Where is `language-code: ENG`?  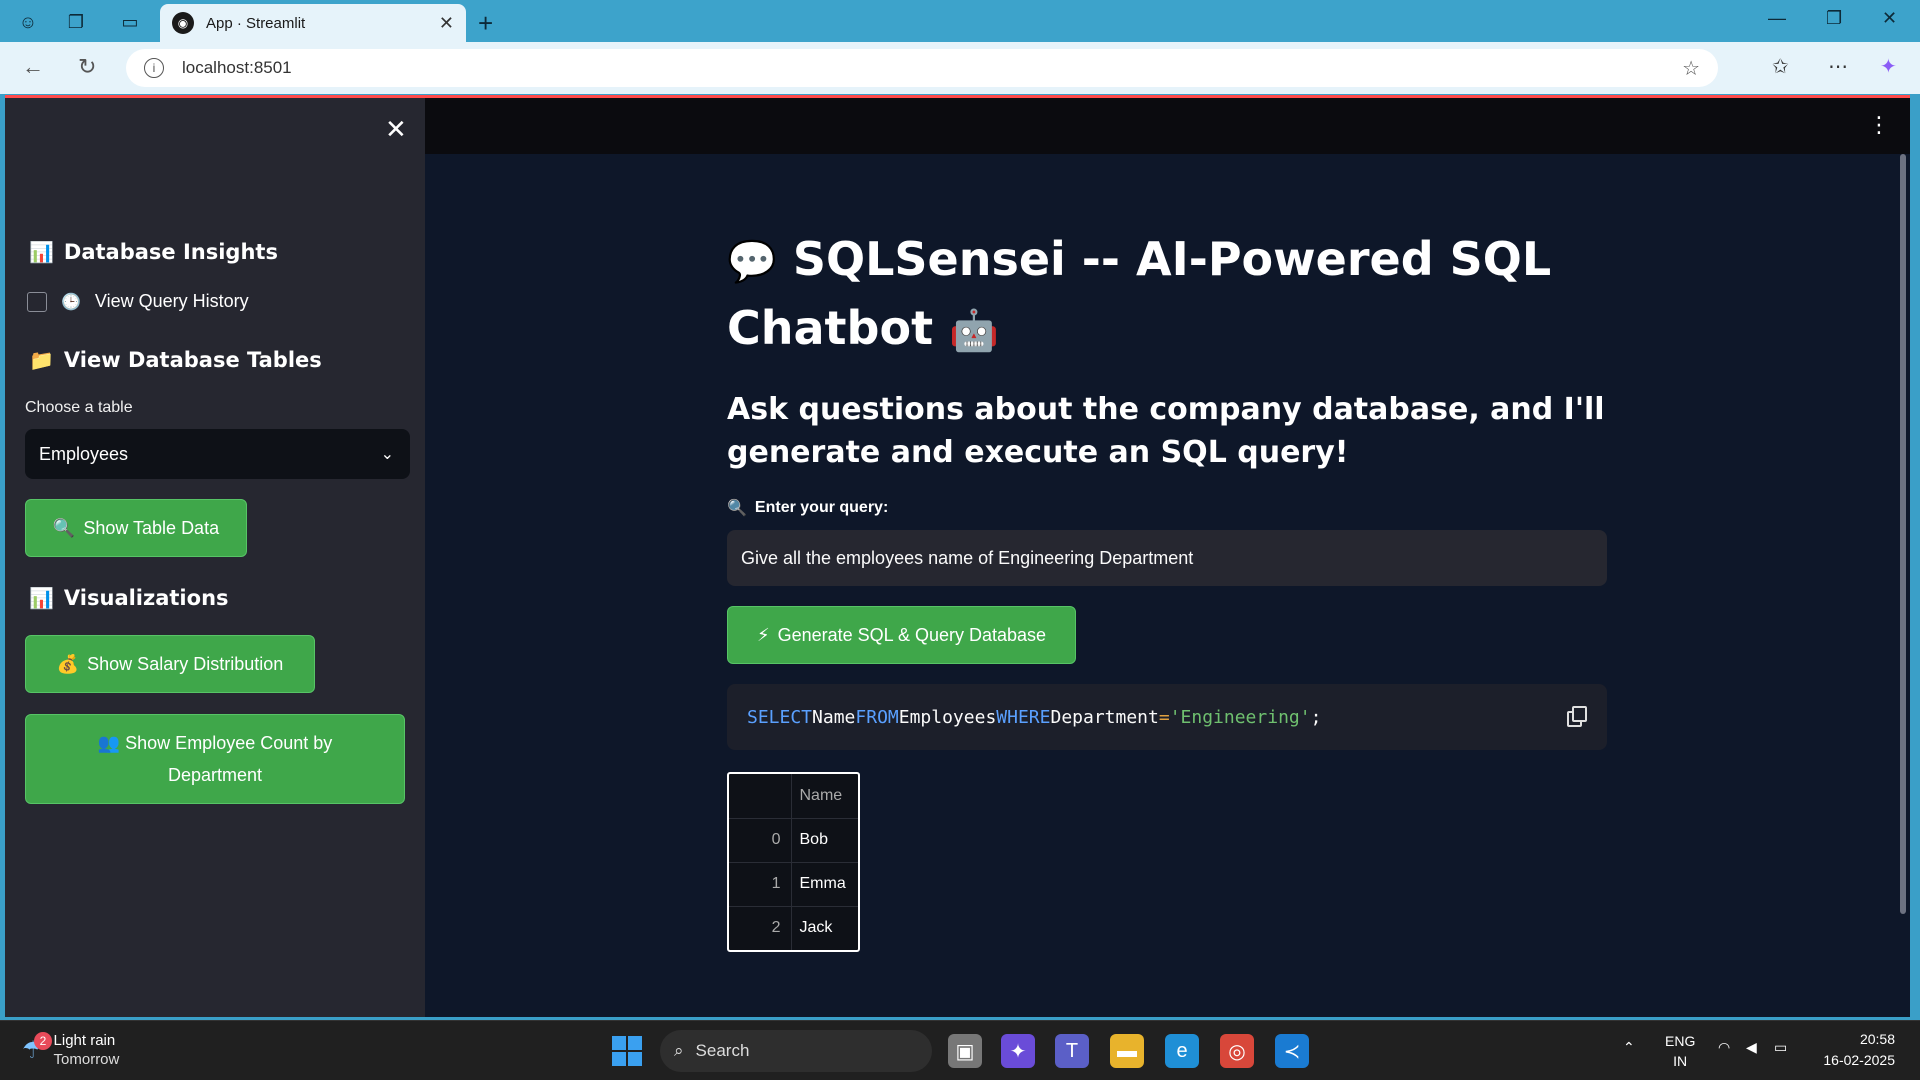 language-code: ENG is located at coordinates (1680, 1041).